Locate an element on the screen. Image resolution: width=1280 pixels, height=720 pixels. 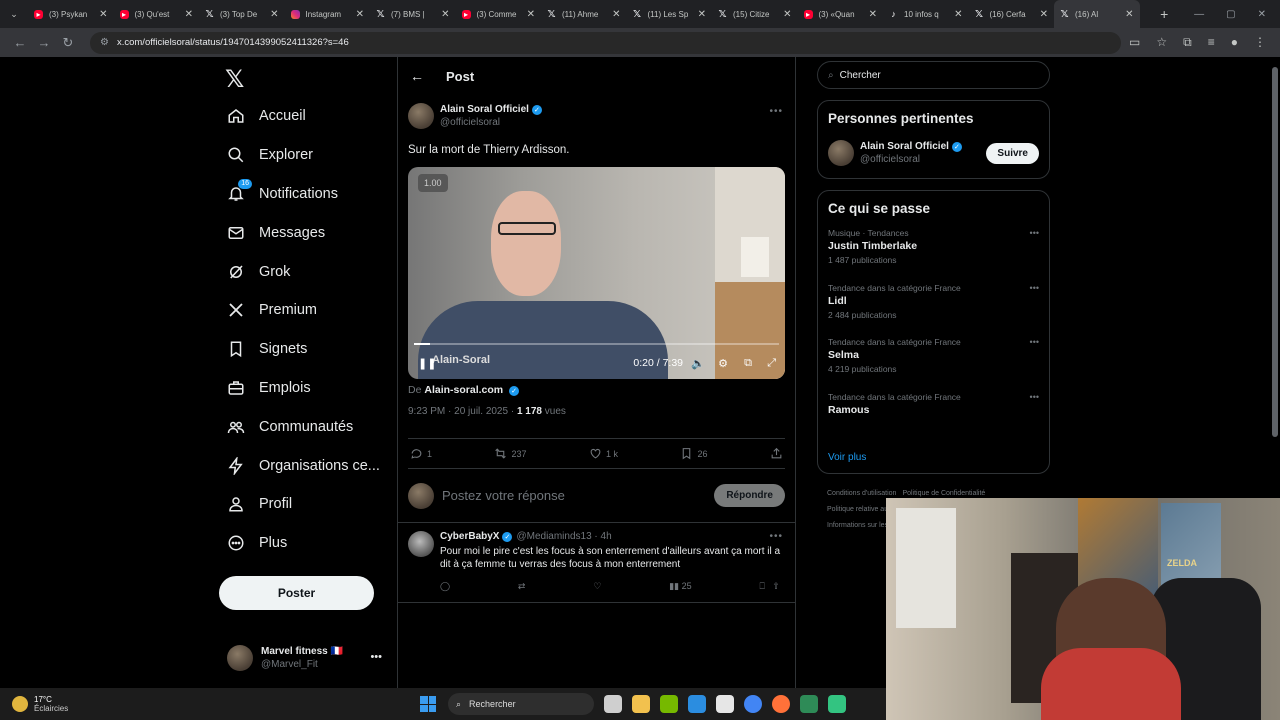
views-action: ▮▮ 25 is located at coordinates (680, 586).